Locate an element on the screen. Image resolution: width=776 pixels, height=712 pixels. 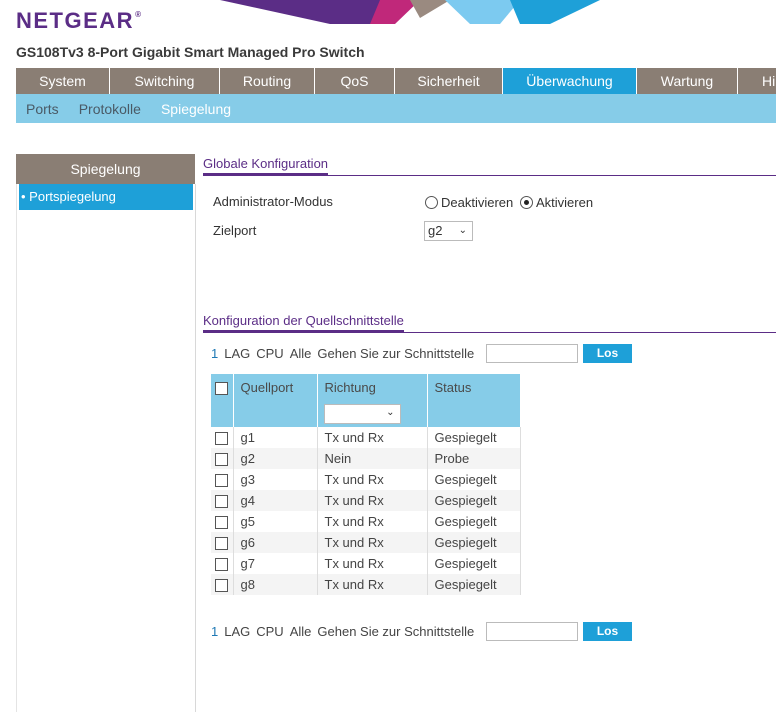
cell-status: Probe is located at coordinates (474, 458).